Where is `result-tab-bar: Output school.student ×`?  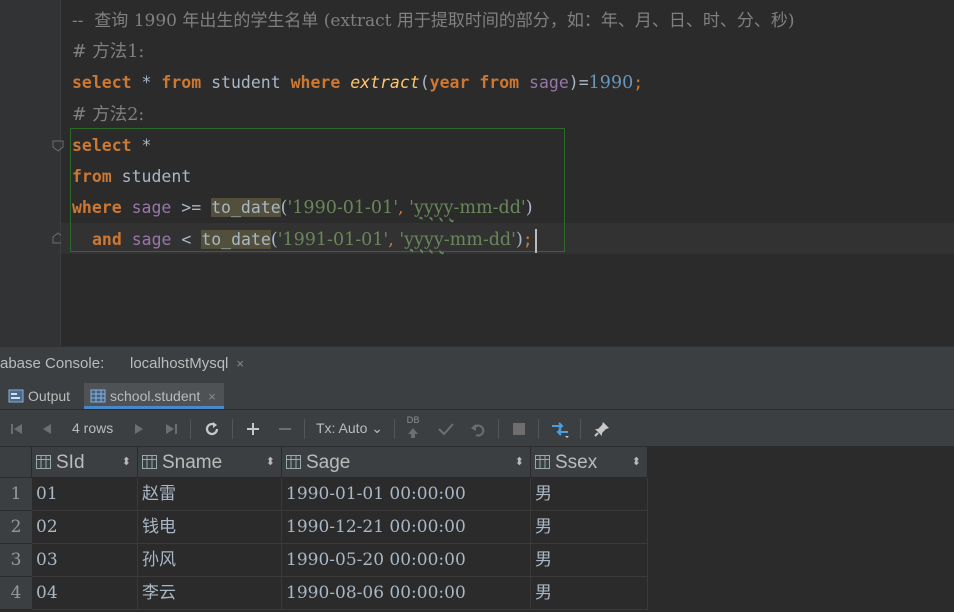 result-tab-bar: Output school.student × is located at coordinates (477, 395).